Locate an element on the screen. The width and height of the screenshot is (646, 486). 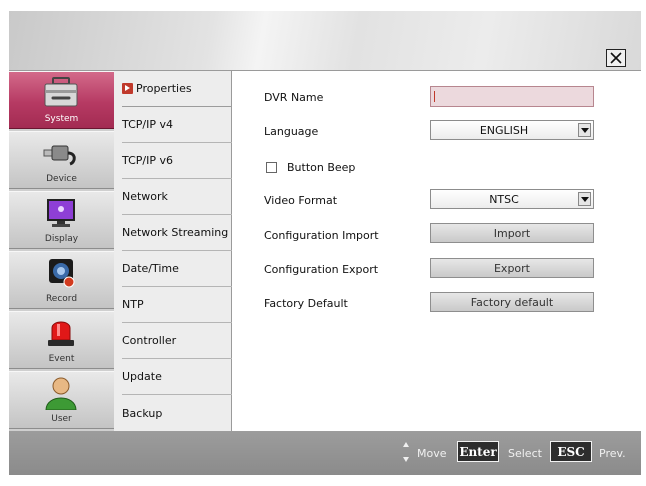
submenu-label: Network is located at coordinates (145, 196).